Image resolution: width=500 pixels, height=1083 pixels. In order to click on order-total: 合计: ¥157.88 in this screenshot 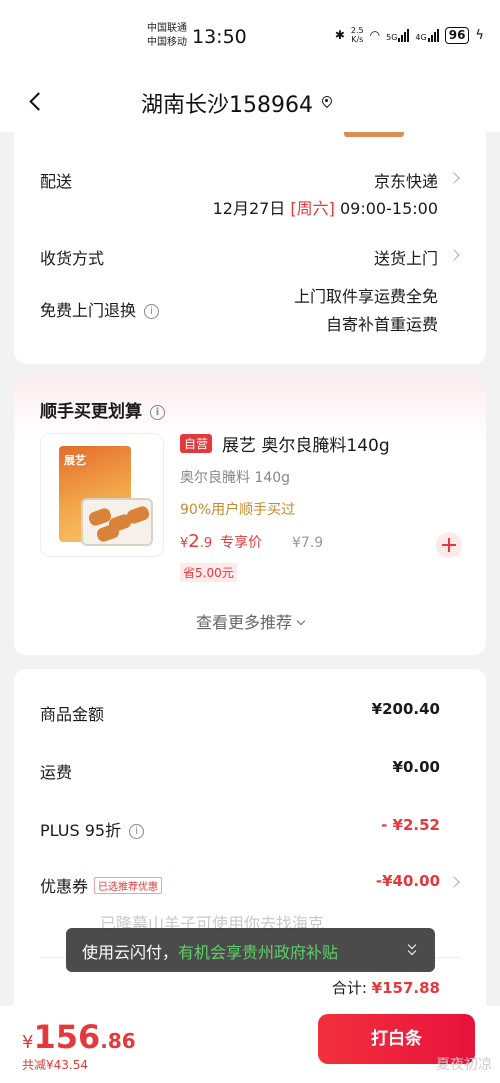, I will do `click(385, 988)`.